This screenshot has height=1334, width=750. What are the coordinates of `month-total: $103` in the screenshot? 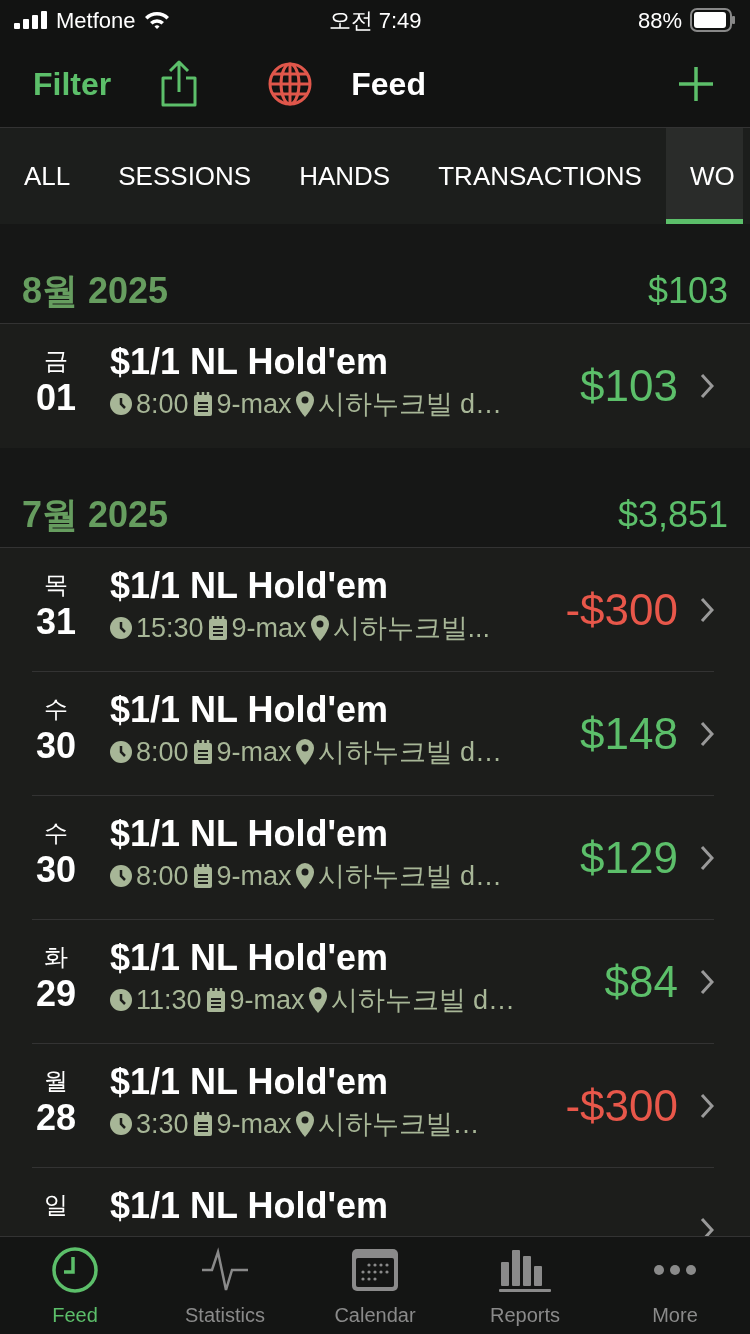 It's located at (687, 290).